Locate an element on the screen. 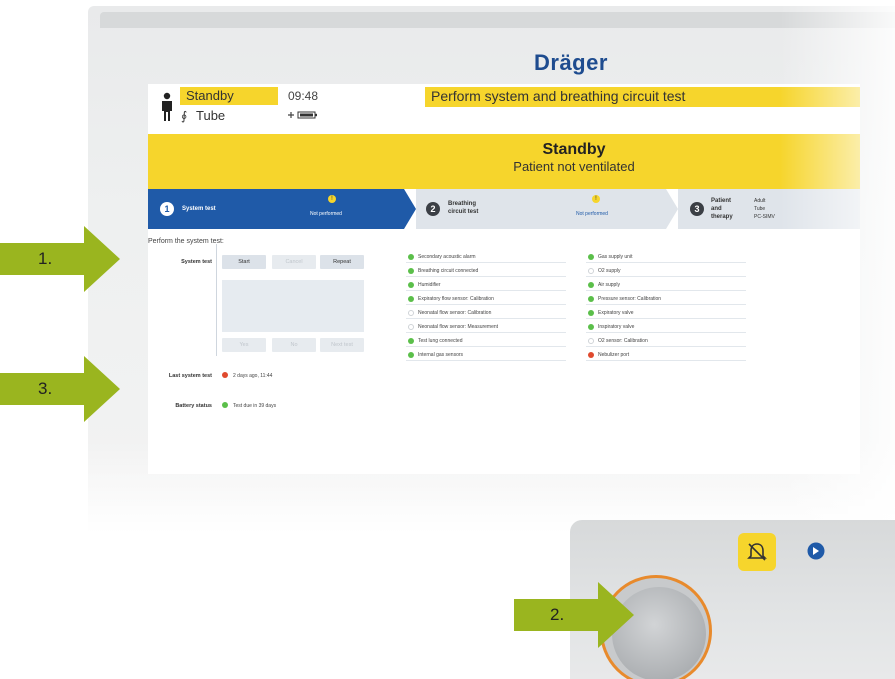 This screenshot has height=679, width=895. checklist-item-label: O2 supply is located at coordinates (609, 271).